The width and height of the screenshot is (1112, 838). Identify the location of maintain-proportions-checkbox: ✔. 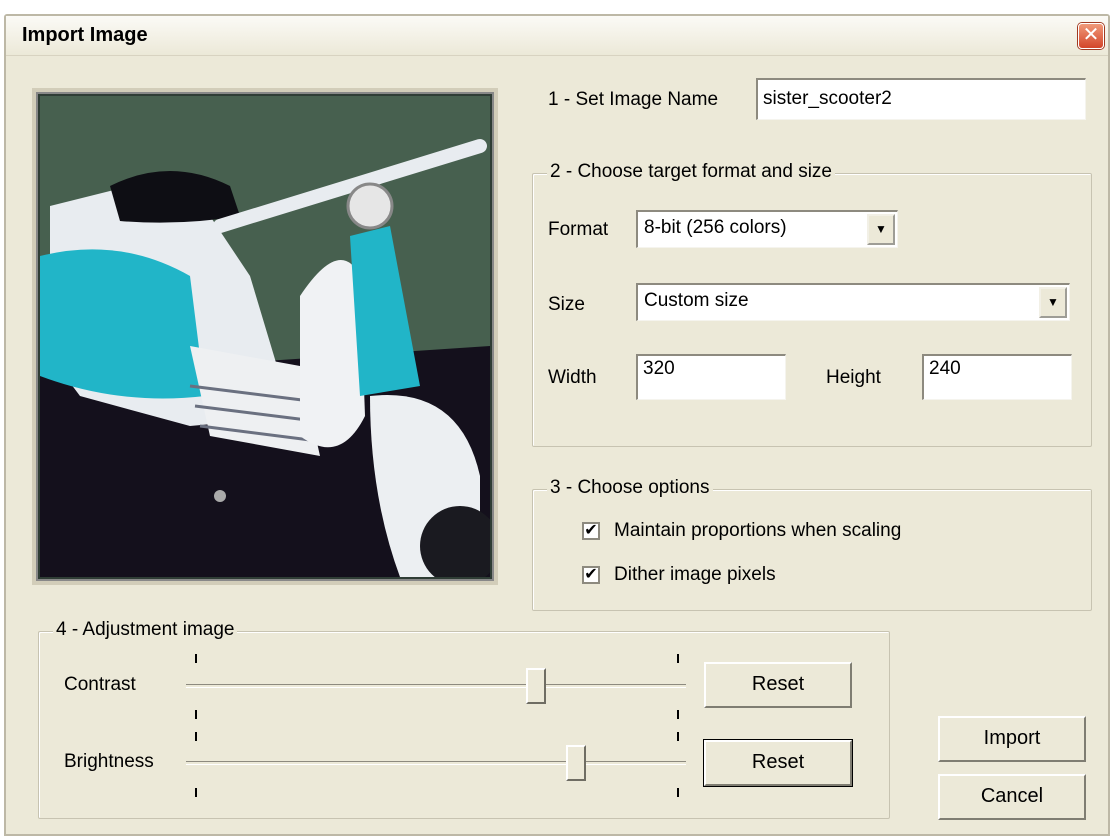
(591, 531).